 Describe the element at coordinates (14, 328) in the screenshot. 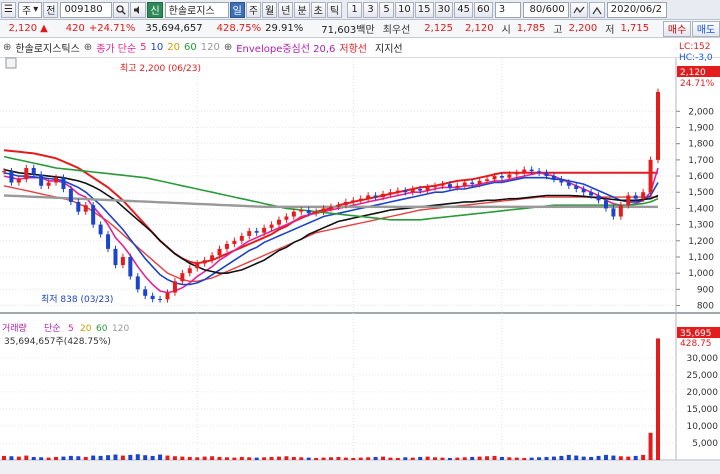

I see `volume-legend-label: 거래량` at that location.